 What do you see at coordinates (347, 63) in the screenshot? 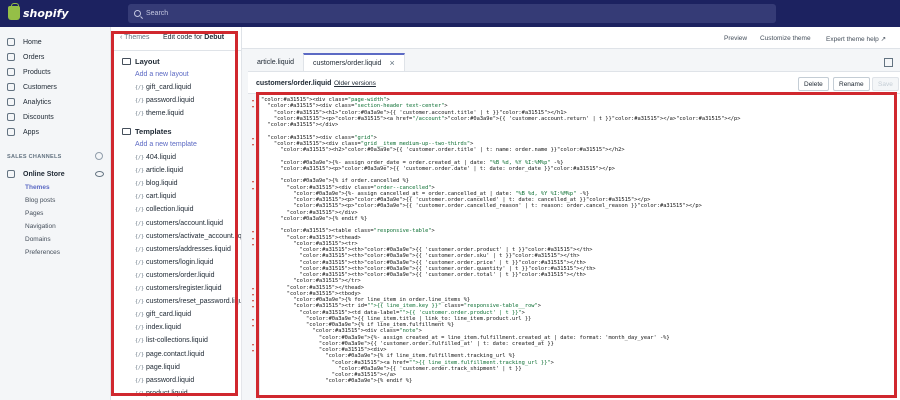
I see `tab-label: customers/order.liquid` at bounding box center [347, 63].